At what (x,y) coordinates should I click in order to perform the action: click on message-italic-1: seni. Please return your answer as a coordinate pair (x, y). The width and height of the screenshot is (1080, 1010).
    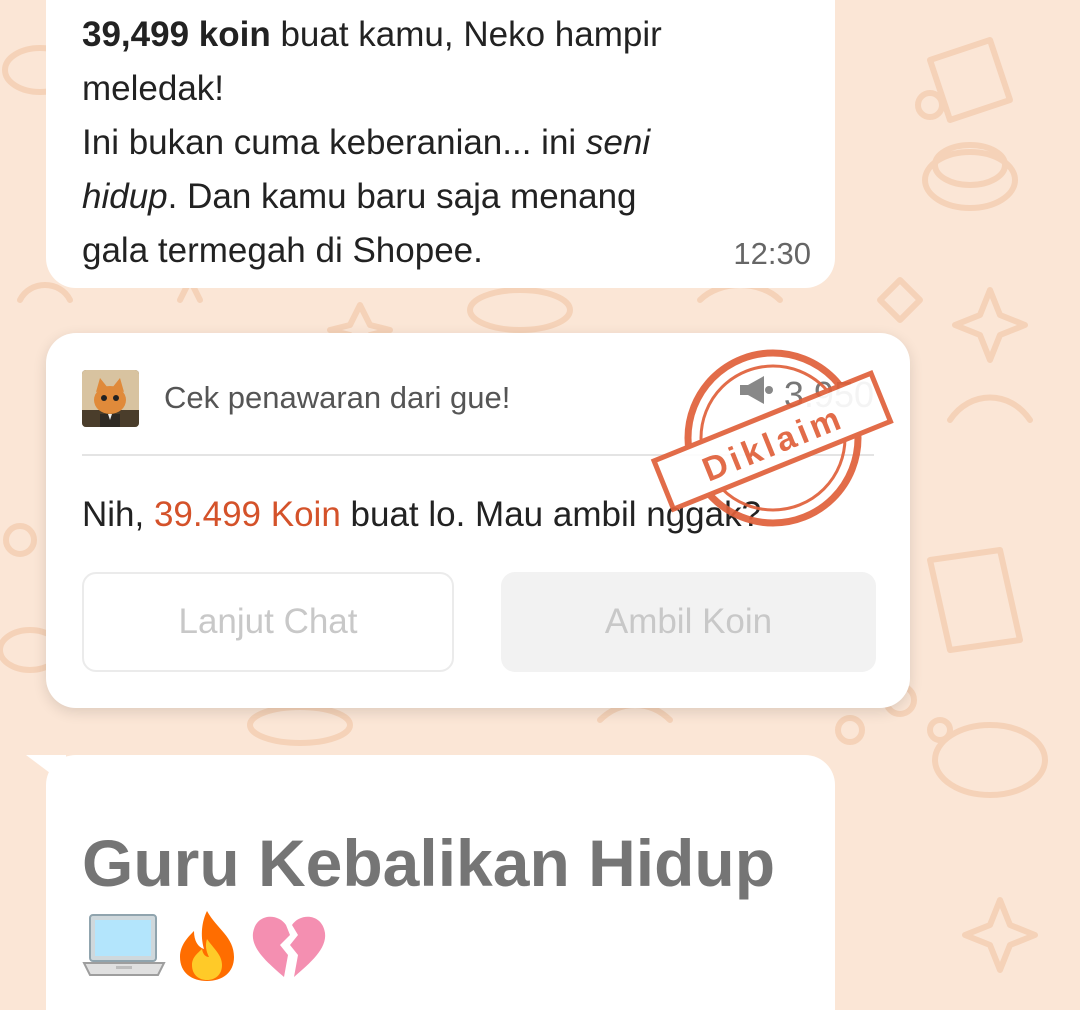
    Looking at the image, I should click on (618, 142).